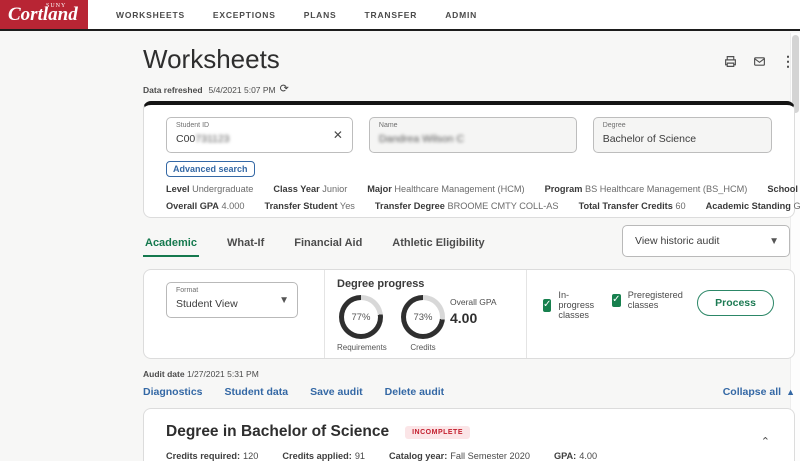 Image resolution: width=800 pixels, height=461 pixels. What do you see at coordinates (655, 300) in the screenshot?
I see `preregistered-classes-label: Preregistered classes` at bounding box center [655, 300].